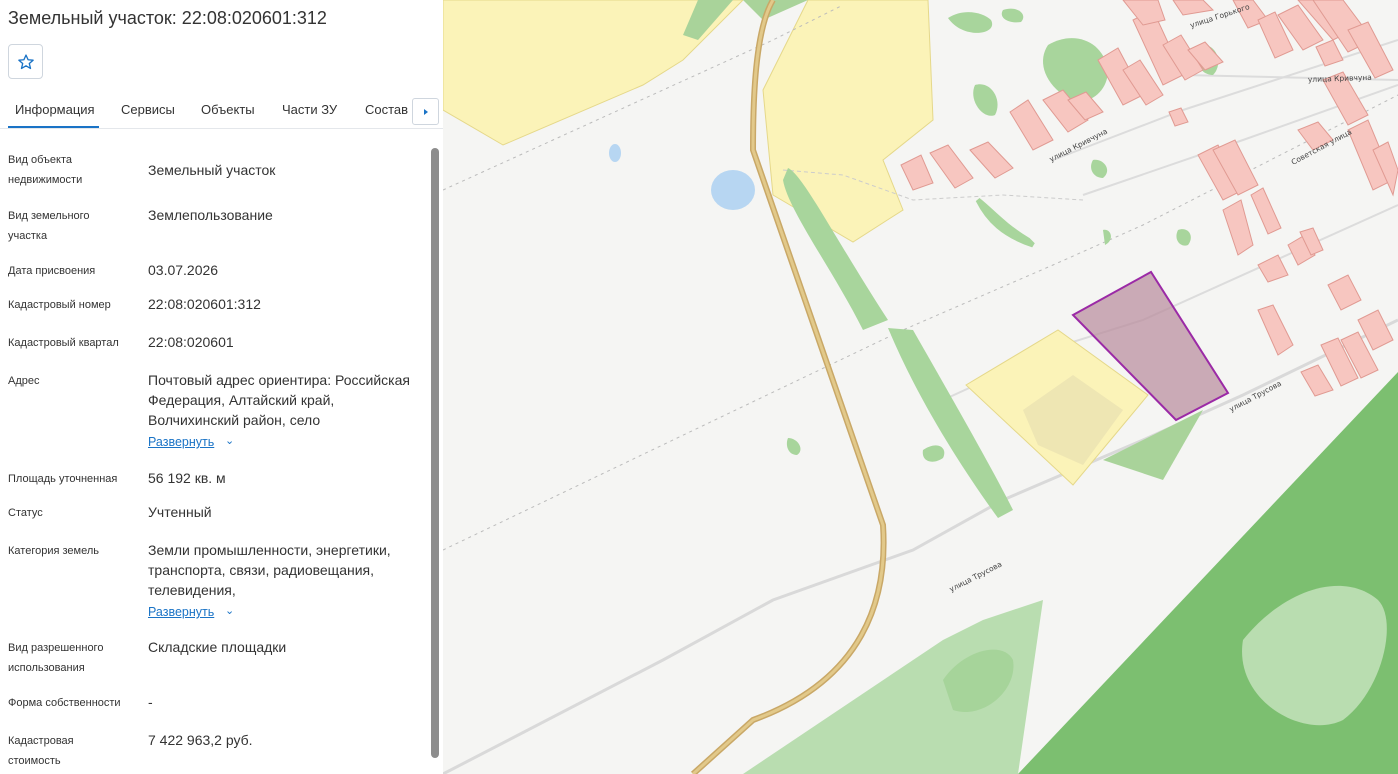 This screenshot has height=774, width=1398. What do you see at coordinates (950, 423) in the screenshot?
I see `green-strip` at bounding box center [950, 423].